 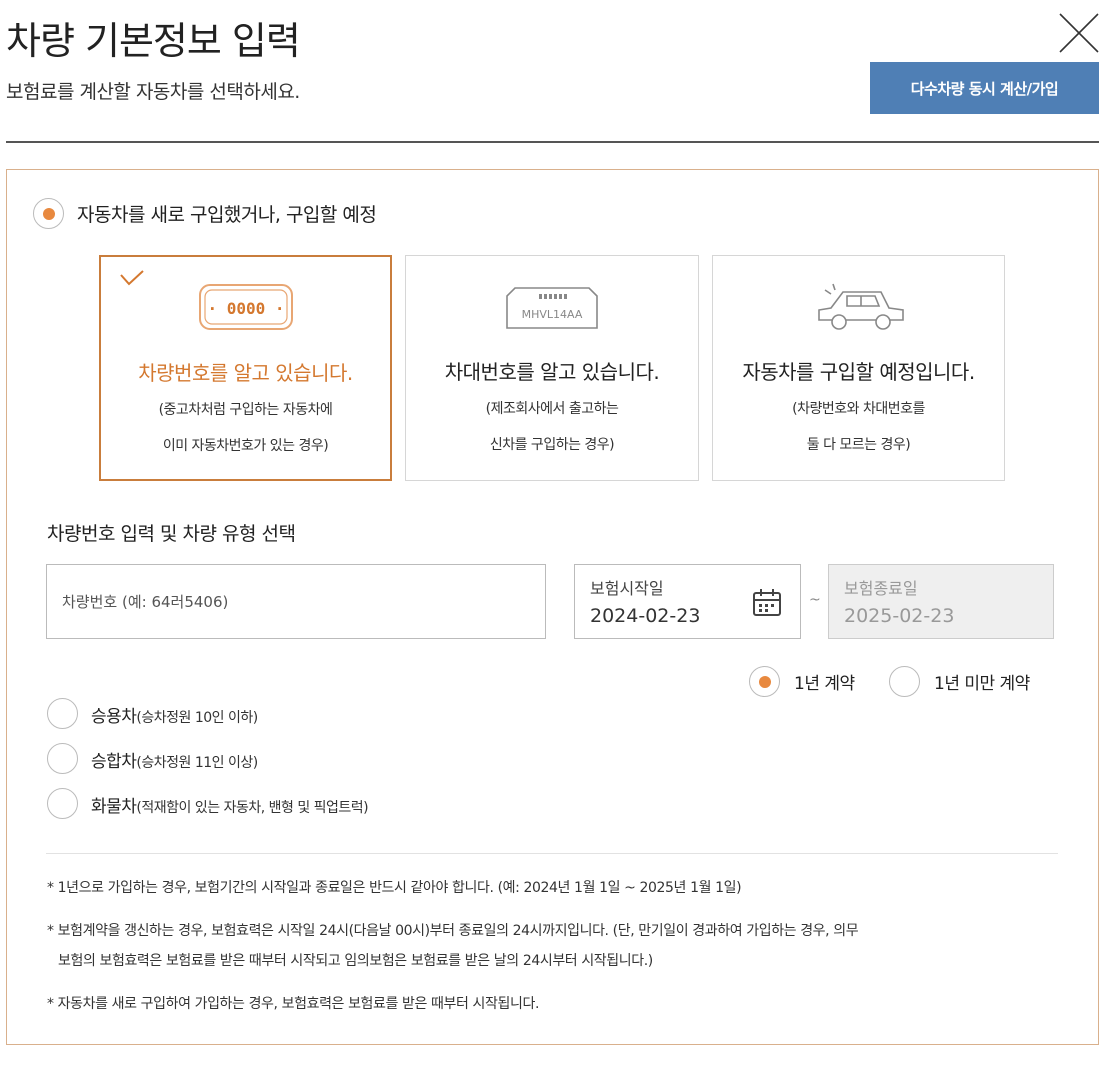 What do you see at coordinates (245, 410) in the screenshot?
I see `card-plate-desc-1: (중고차처럼 구입하는 자동차에` at bounding box center [245, 410].